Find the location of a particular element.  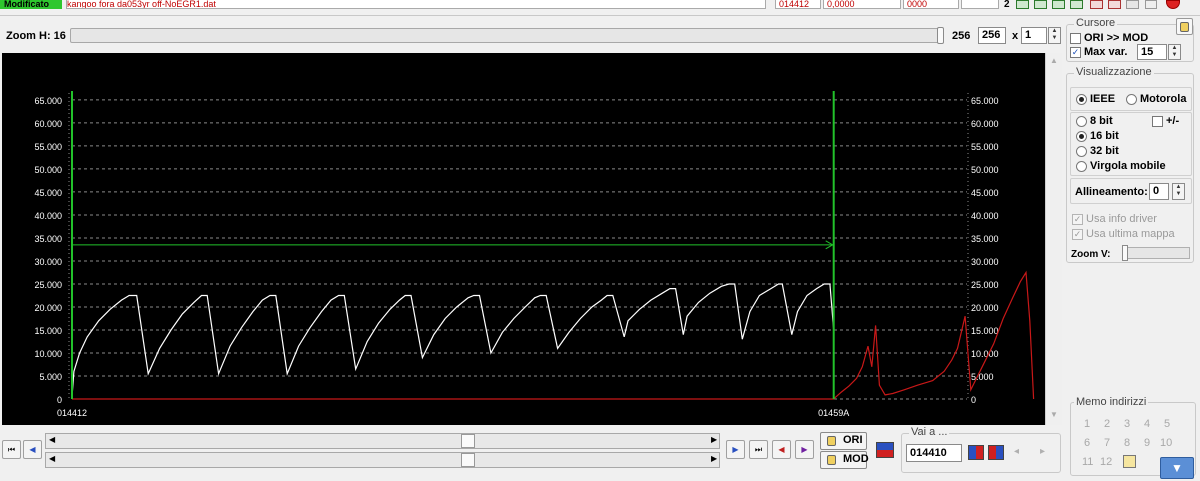

memo-slot-4: 4 is located at coordinates (1147, 424).